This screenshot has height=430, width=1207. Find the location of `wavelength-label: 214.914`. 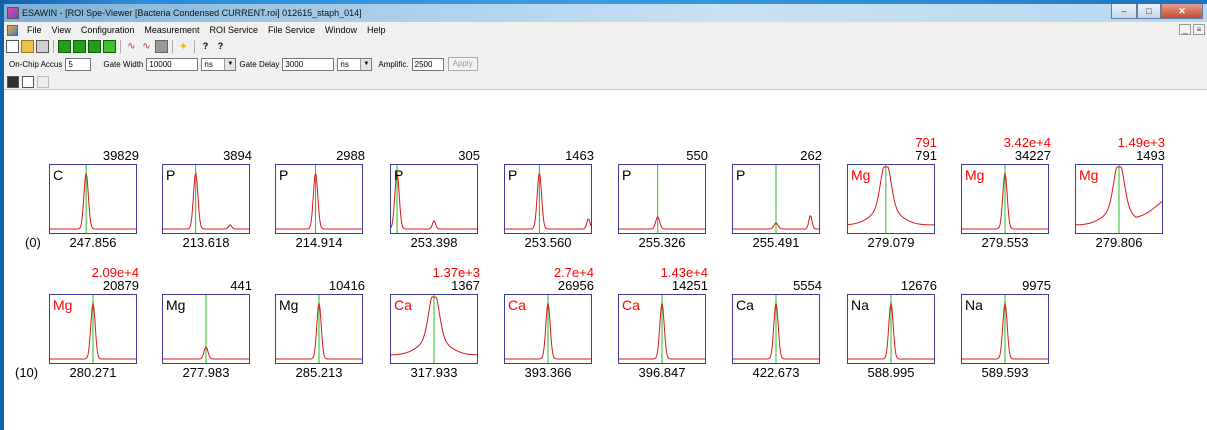

wavelength-label: 214.914 is located at coordinates (319, 242).